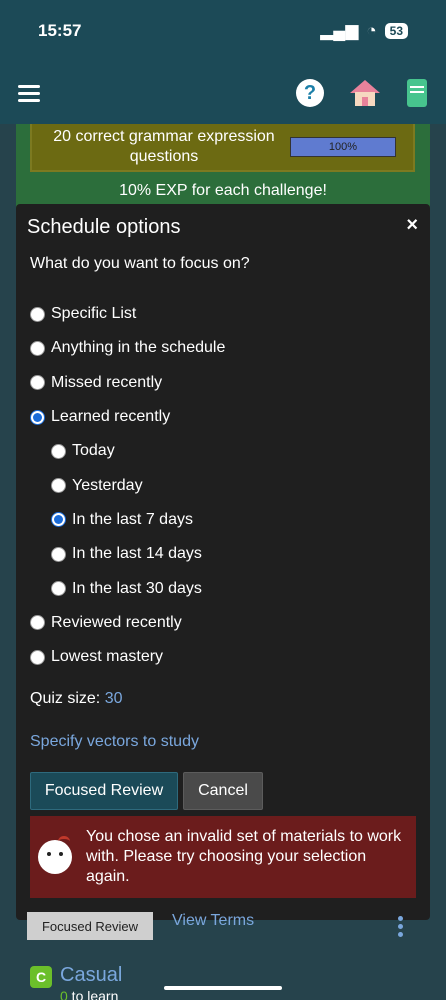 This screenshot has width=446, height=1000. I want to click on navbar: ?, so click(223, 93).